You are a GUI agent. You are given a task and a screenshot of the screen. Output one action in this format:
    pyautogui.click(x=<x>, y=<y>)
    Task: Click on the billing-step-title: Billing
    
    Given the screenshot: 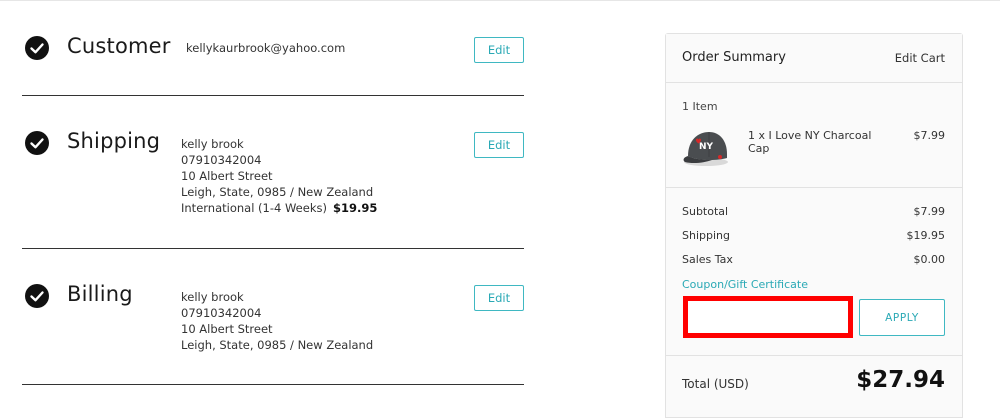 What is the action you would take?
    pyautogui.click(x=100, y=294)
    